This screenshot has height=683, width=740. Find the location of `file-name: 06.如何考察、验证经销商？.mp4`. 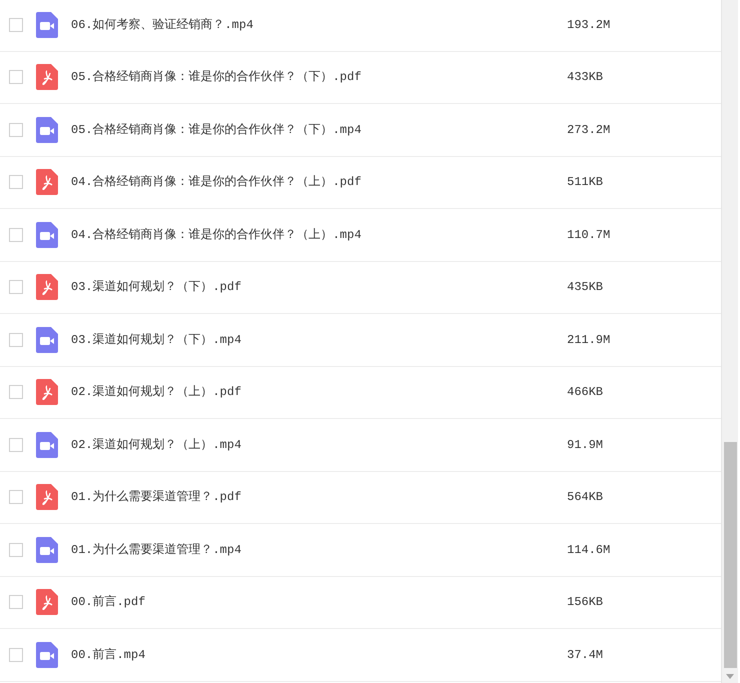

file-name: 06.如何考察、验证经销商？.mp4 is located at coordinates (316, 25).